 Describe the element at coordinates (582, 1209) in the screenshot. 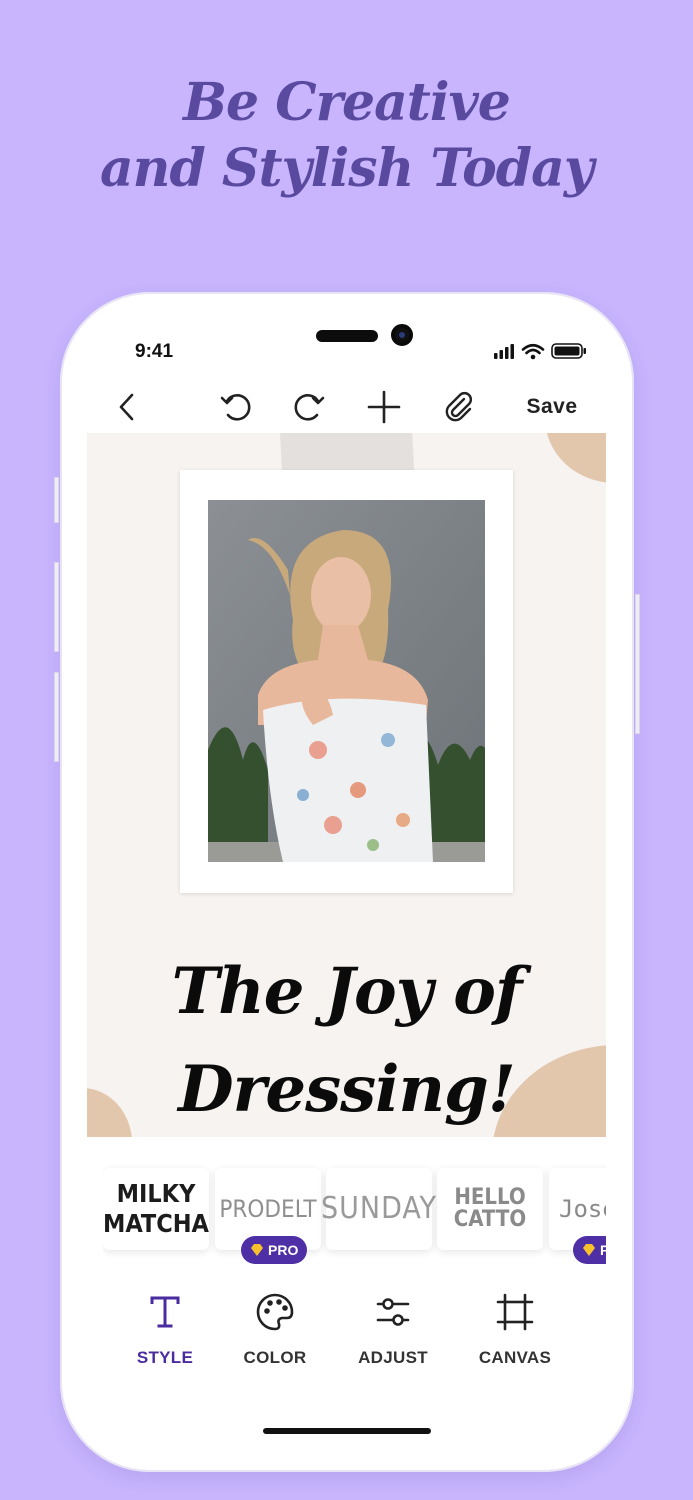

I see `font-option-label: Jose` at that location.